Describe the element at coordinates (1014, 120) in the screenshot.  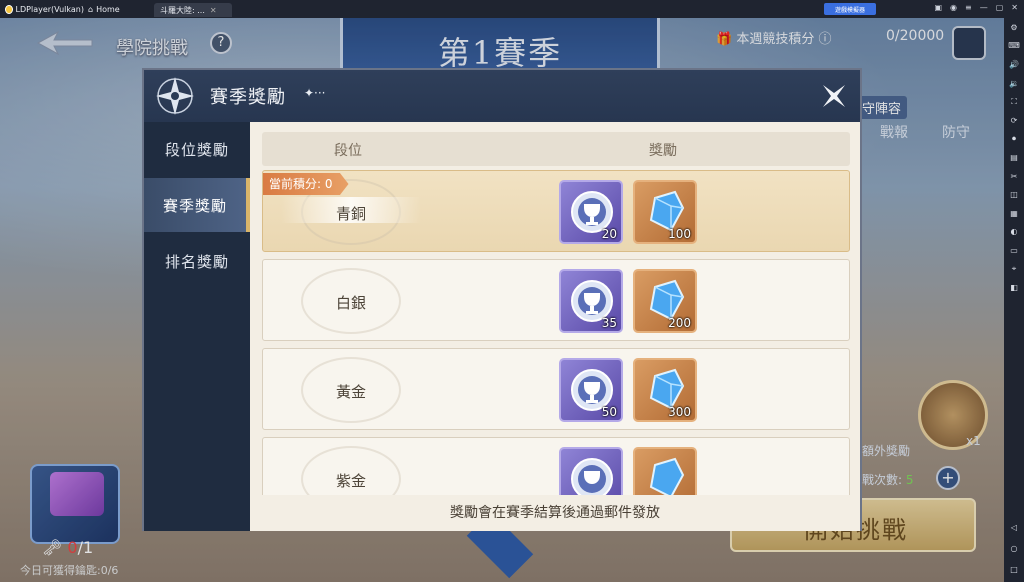
I see `sync-icon: ⟳` at that location.